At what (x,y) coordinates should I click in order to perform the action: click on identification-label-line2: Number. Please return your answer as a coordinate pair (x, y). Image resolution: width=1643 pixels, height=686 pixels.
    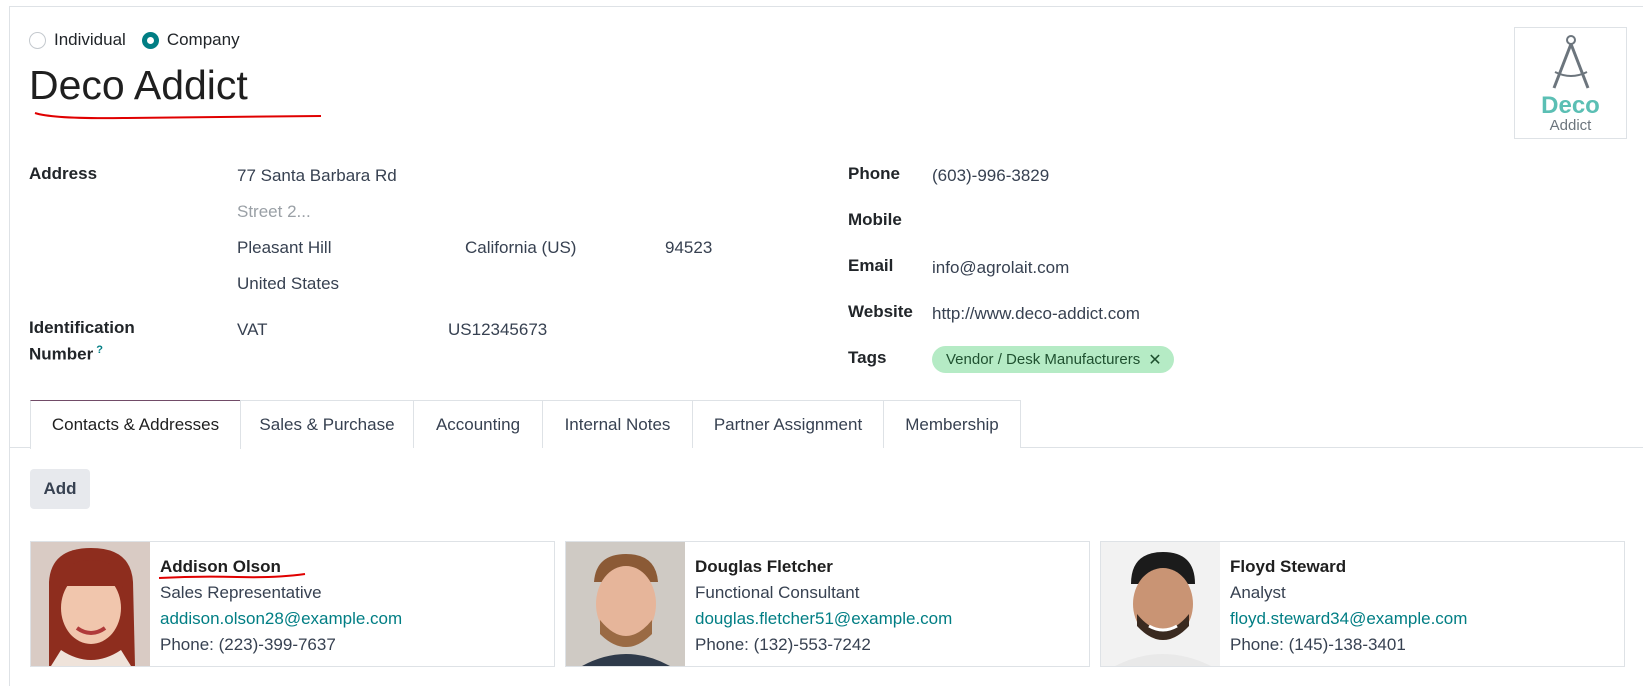
    Looking at the image, I should click on (61, 354).